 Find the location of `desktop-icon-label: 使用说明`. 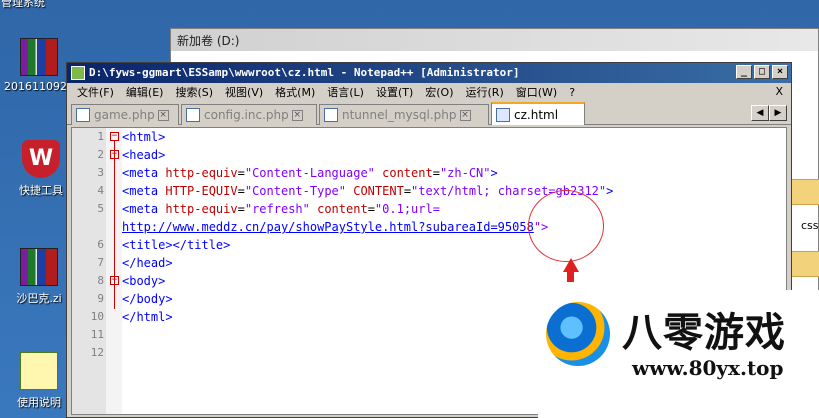

desktop-icon-label: 使用说明 is located at coordinates (39, 402).